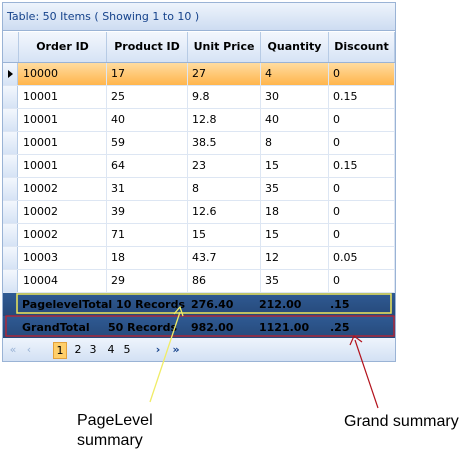 Image resolution: width=473 pixels, height=459 pixels. I want to click on grand-summary-annotation: Grand summary, so click(401, 421).